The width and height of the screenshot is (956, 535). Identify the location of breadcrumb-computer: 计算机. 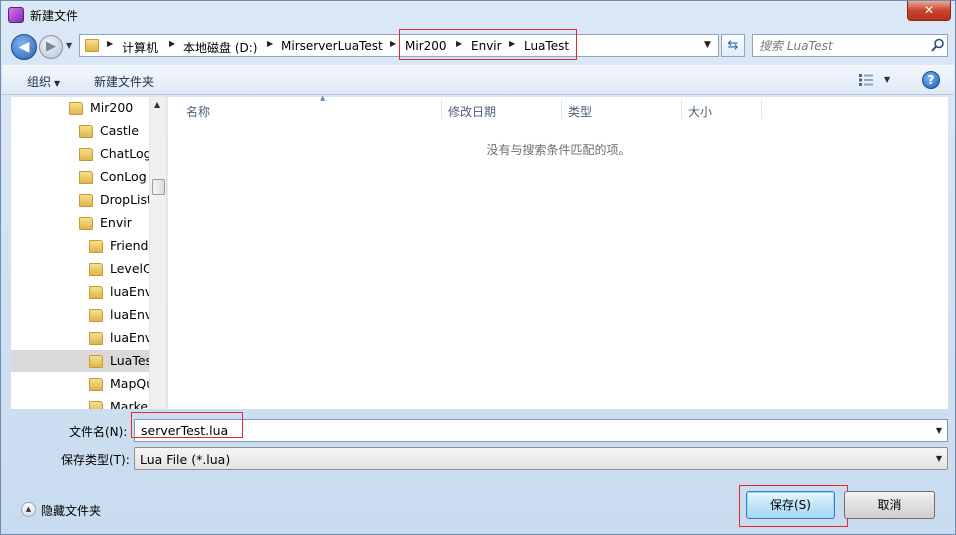
(140, 47).